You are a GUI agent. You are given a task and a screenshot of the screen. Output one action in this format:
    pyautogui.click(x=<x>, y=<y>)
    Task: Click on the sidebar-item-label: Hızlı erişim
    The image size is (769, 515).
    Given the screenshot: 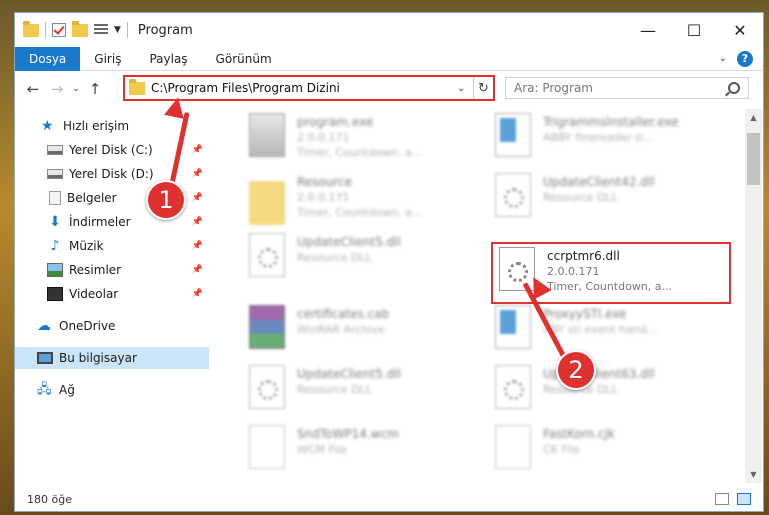 What is the action you would take?
    pyautogui.click(x=96, y=126)
    